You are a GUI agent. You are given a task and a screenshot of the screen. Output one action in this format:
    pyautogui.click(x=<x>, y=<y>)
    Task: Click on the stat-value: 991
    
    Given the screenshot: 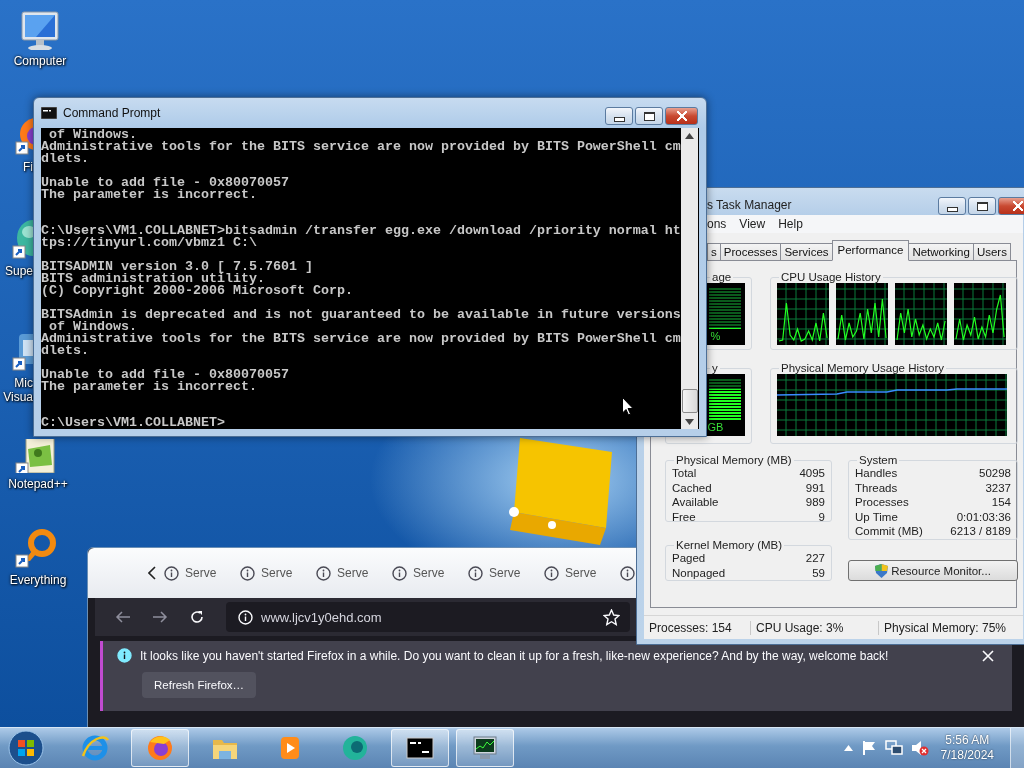 What is the action you would take?
    pyautogui.click(x=815, y=487)
    